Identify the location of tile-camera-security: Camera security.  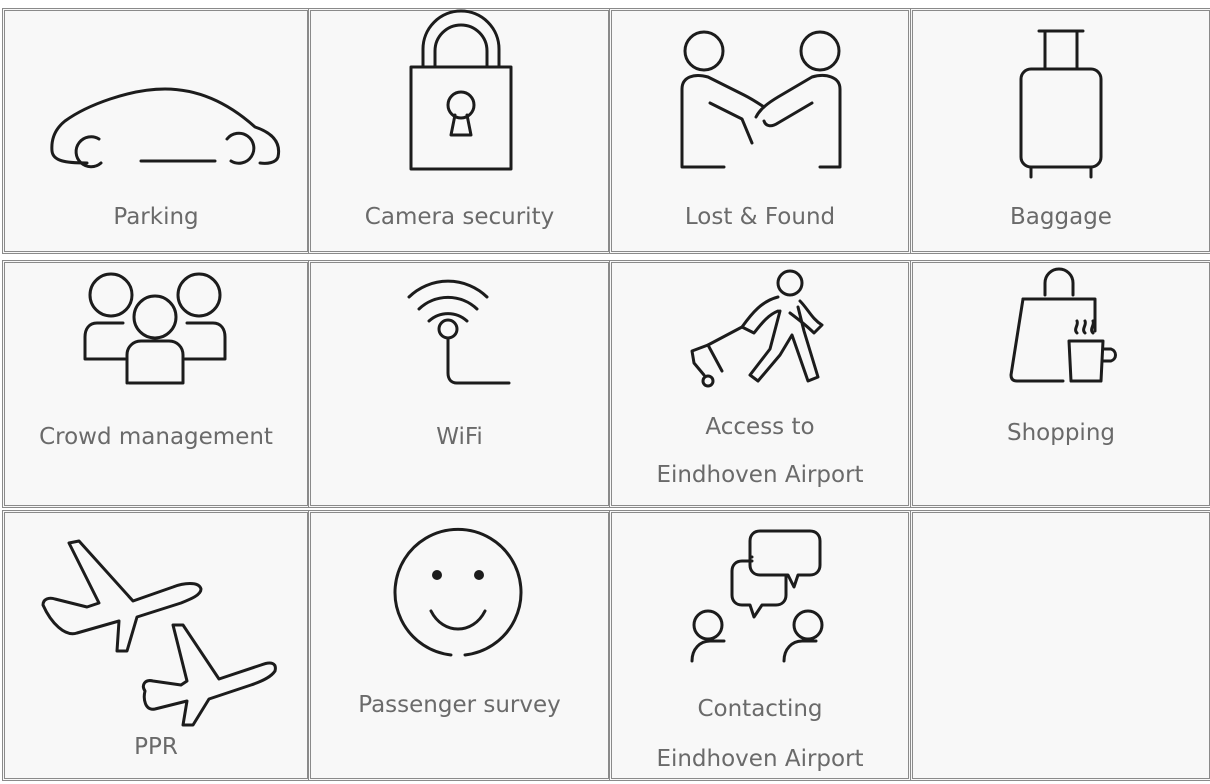
(459, 131).